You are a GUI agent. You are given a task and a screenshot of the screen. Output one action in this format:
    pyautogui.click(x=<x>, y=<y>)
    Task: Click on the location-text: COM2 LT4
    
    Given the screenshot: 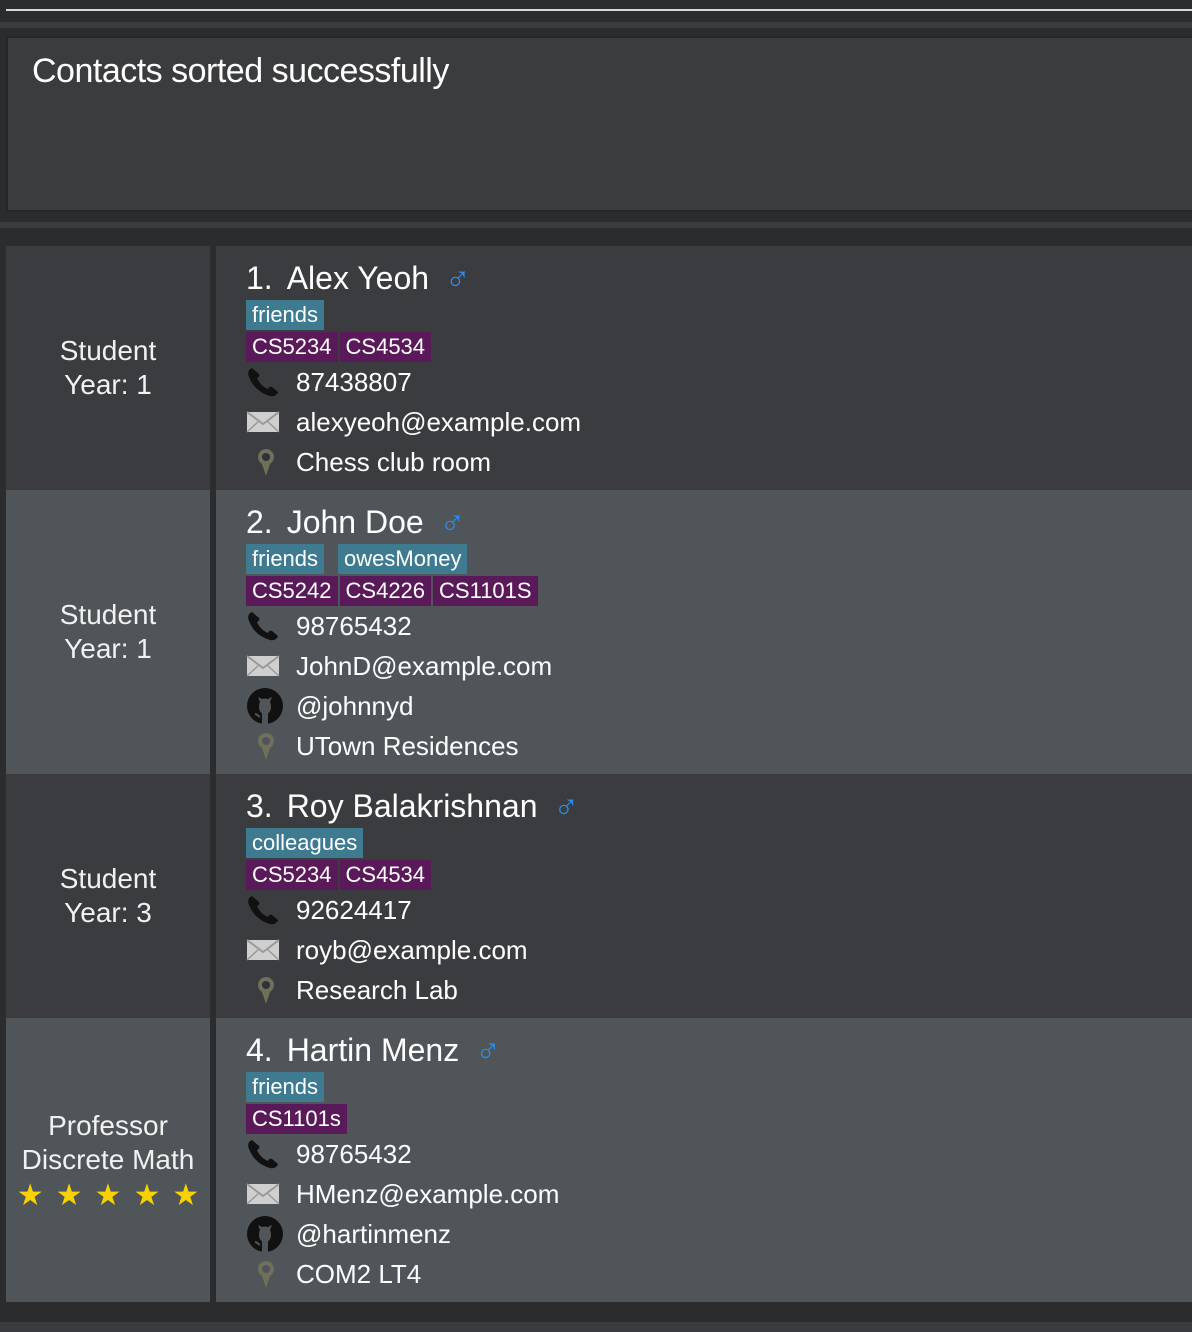 What is the action you would take?
    pyautogui.click(x=359, y=1273)
    